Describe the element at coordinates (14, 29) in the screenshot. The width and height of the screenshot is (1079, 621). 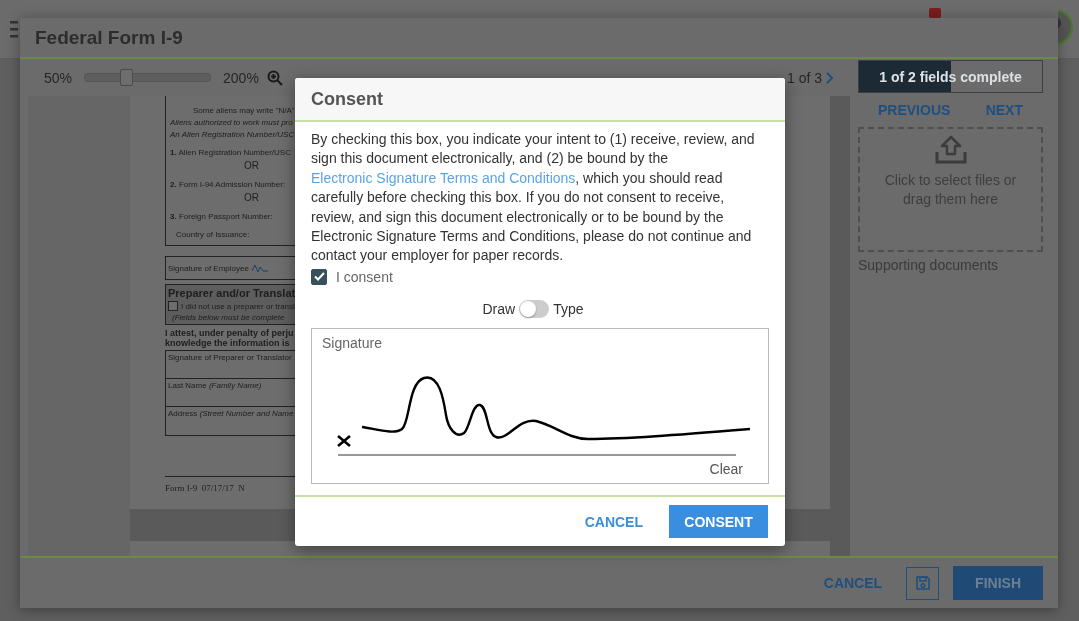
I see `menu-icon` at that location.